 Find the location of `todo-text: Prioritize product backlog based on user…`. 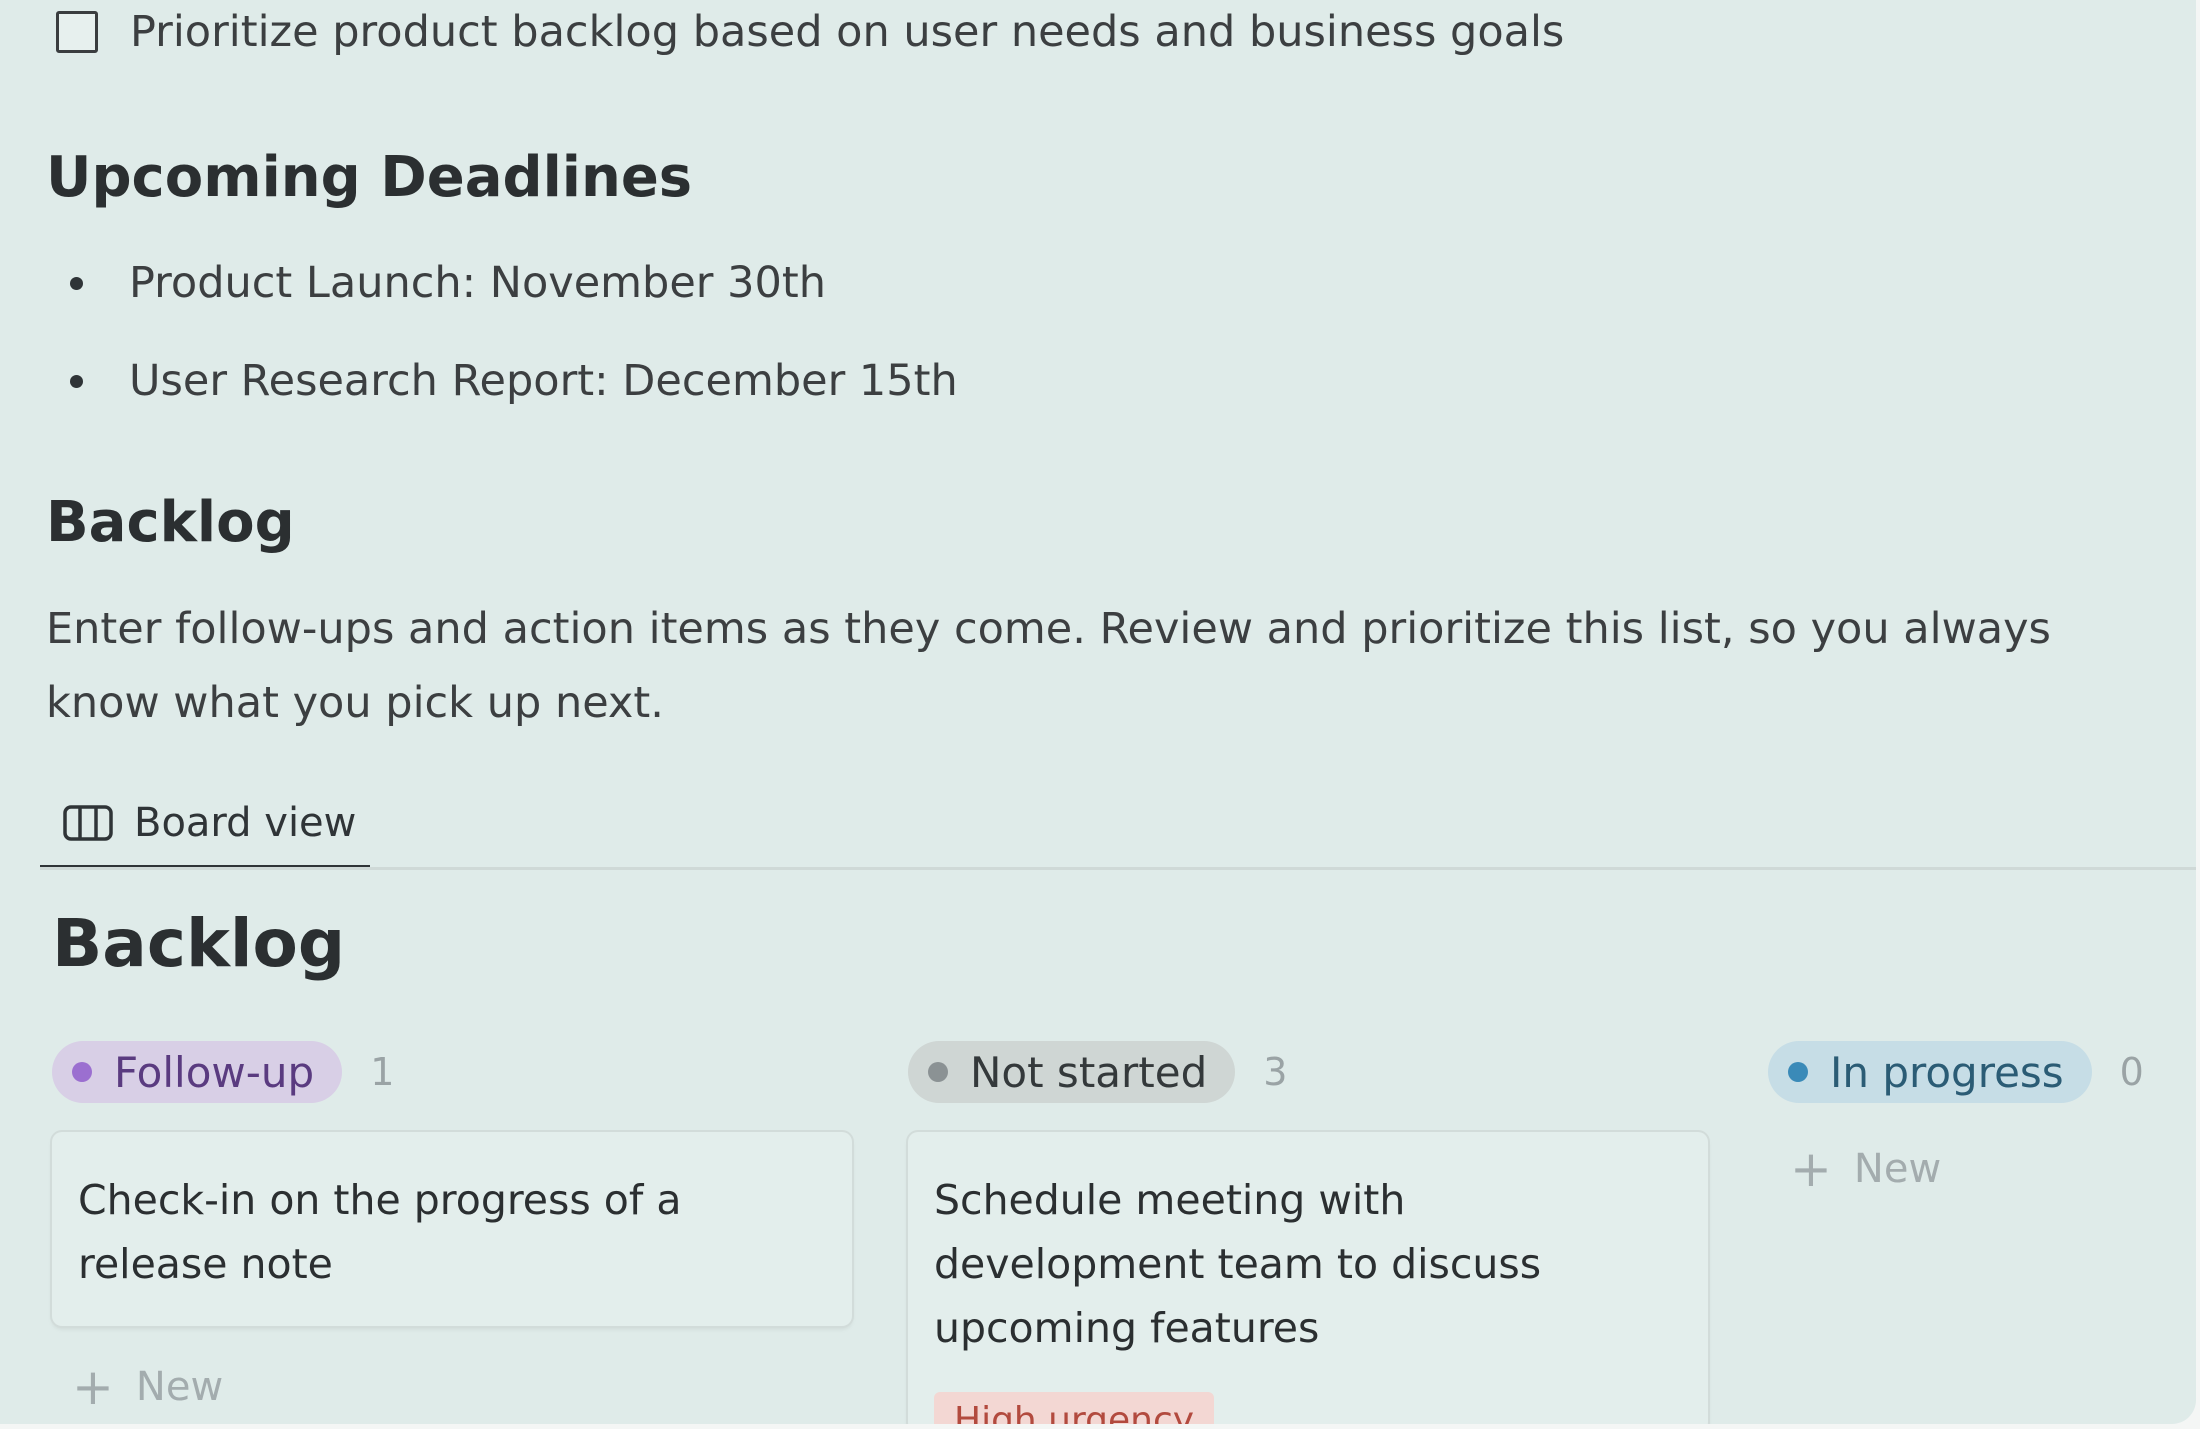

todo-text: Prioritize product backlog based on user… is located at coordinates (847, 32).